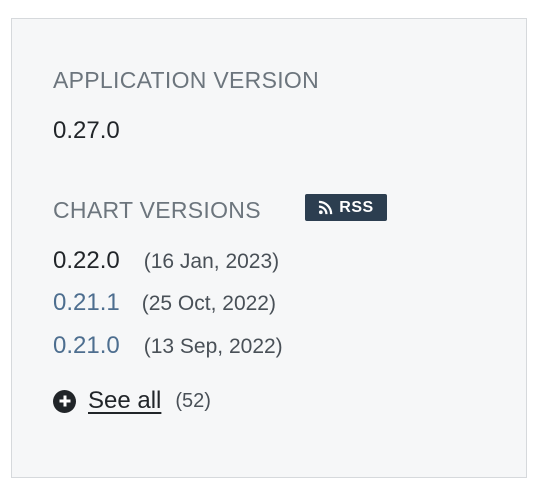  I want to click on see-all-versions: See all (52), so click(132, 401).